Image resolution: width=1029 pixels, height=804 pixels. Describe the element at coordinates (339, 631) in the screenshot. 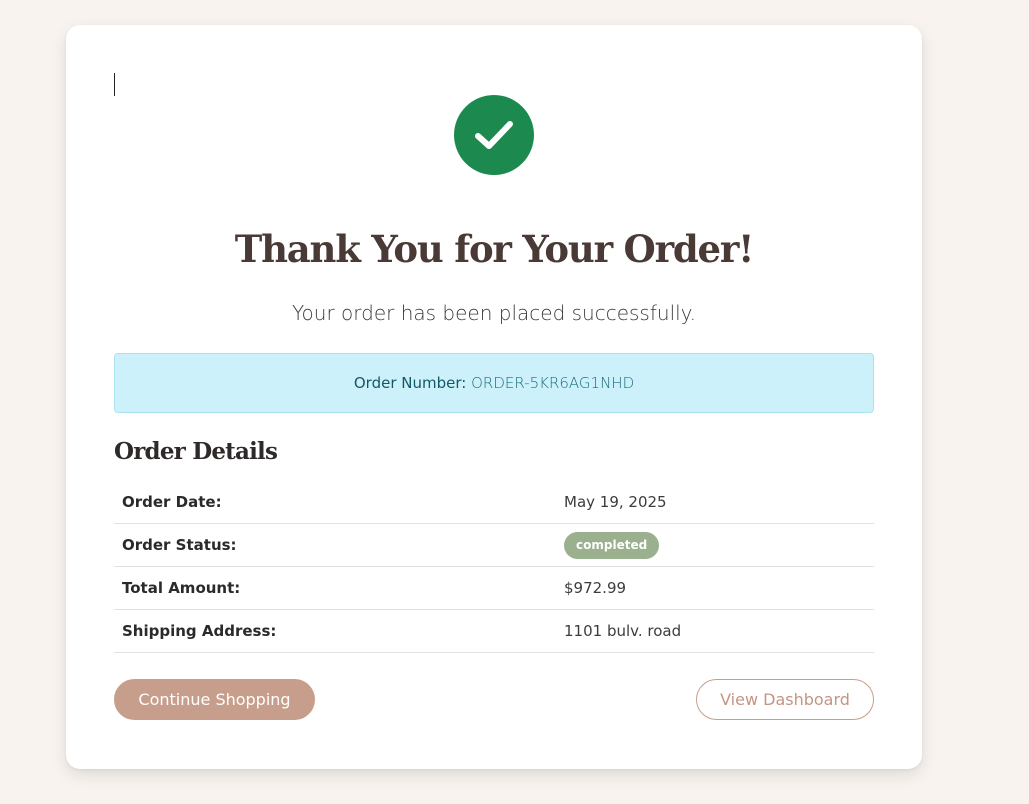

I see `shipping-address-label: Shipping Address:` at that location.